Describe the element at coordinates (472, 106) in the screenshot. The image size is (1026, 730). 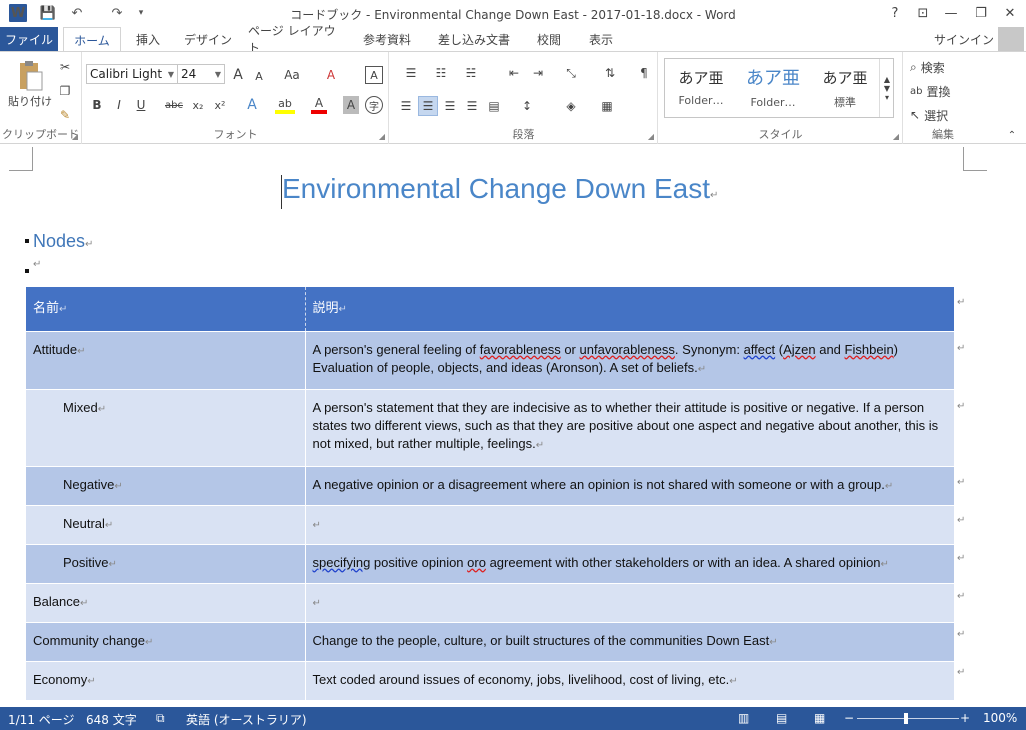
I see `justify-icon: ☰` at that location.